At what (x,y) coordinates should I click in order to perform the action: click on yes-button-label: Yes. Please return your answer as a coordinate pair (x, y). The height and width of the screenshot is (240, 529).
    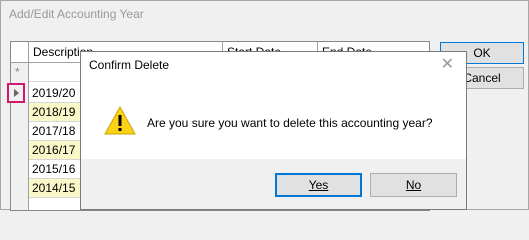
    Looking at the image, I should click on (318, 185).